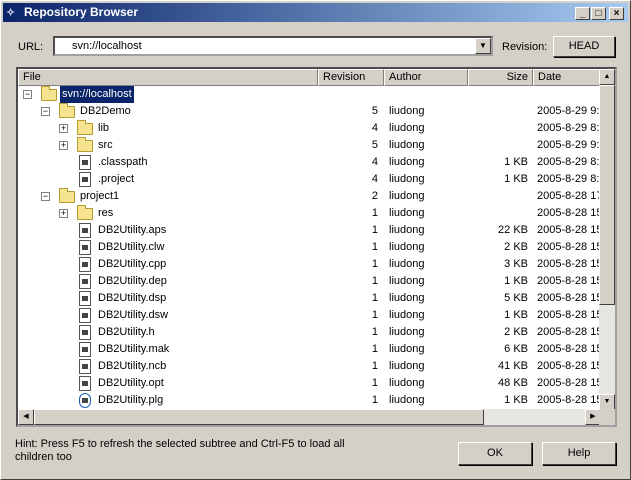 The height and width of the screenshot is (480, 631). Describe the element at coordinates (126, 332) in the screenshot. I see `row-name: DB2Utility.h` at that location.